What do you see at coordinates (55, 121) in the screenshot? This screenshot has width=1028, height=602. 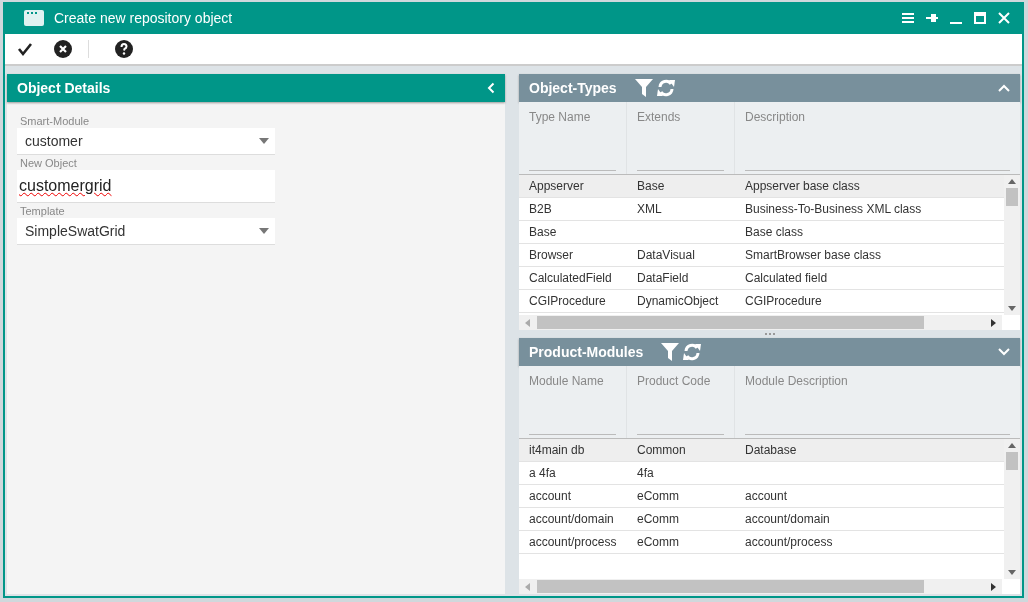 I see `field-label: Smart-Module` at bounding box center [55, 121].